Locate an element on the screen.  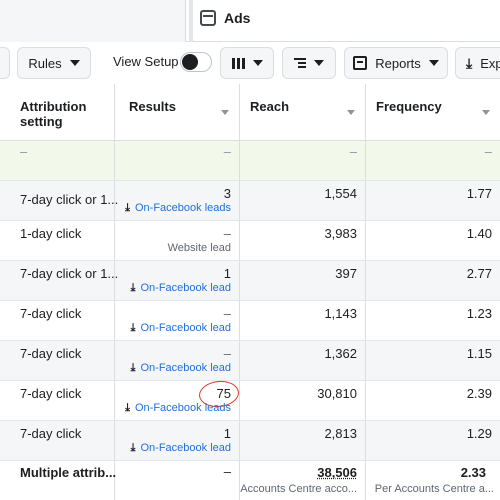
reach-value: 1,143 is located at coordinates (340, 313).